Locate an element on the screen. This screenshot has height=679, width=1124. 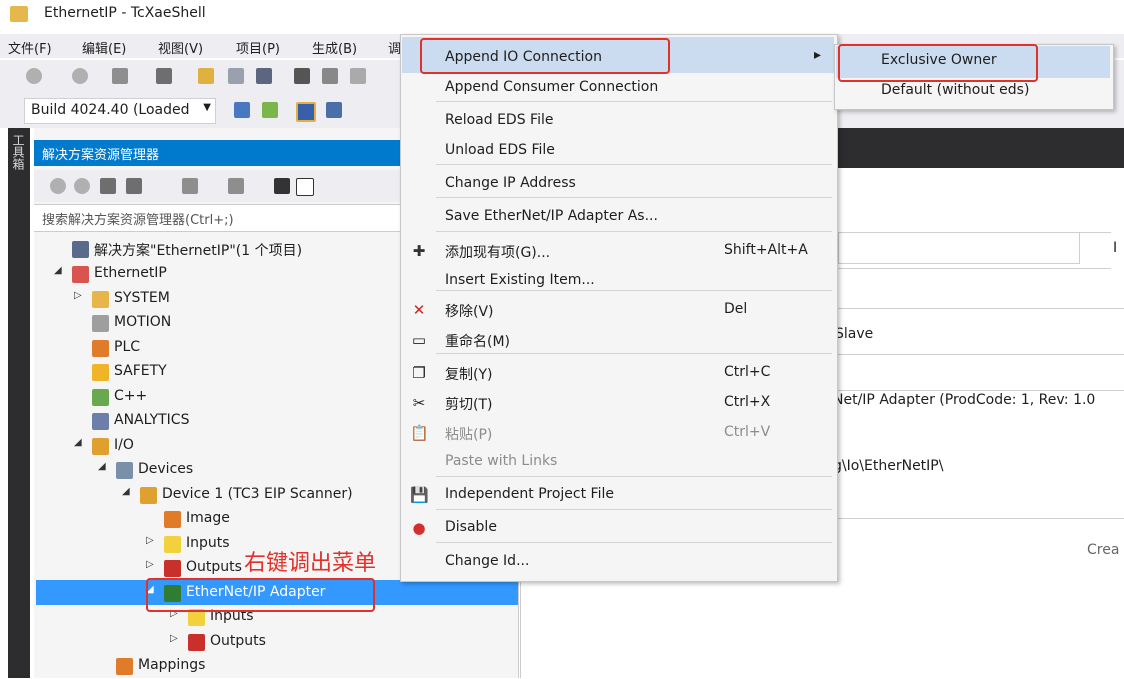
safety-icon is located at coordinates (100, 372).